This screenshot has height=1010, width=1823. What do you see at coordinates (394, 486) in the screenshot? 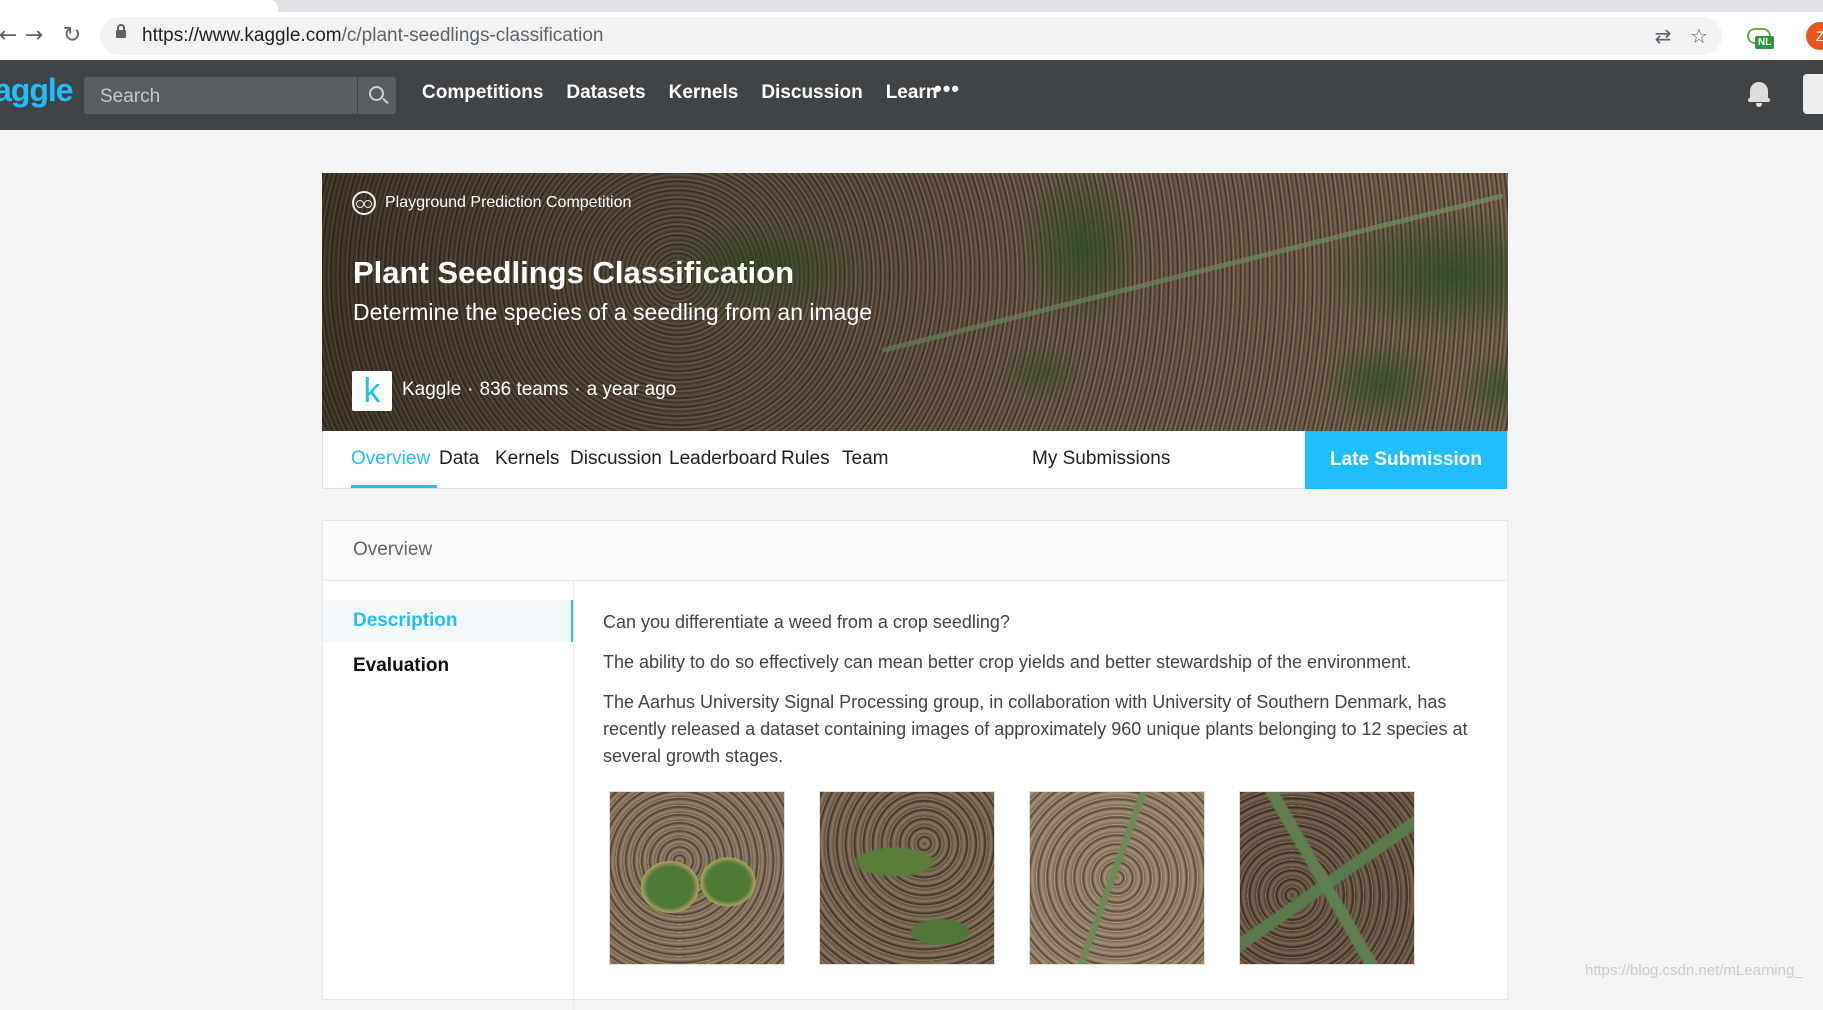
I see `active-tab-indicator` at bounding box center [394, 486].